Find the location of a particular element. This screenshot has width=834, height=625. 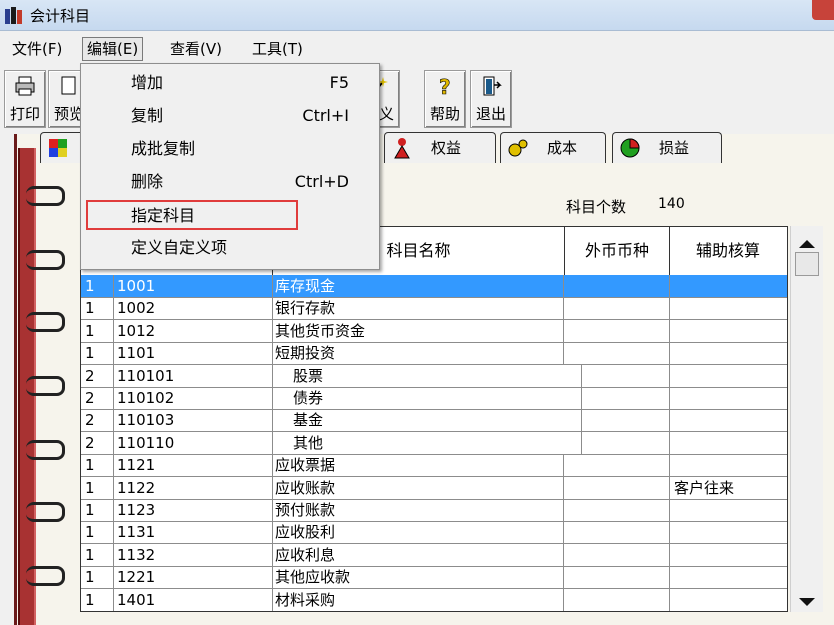

menu-item-delete: 删除 Ctrl+D is located at coordinates (230, 182).